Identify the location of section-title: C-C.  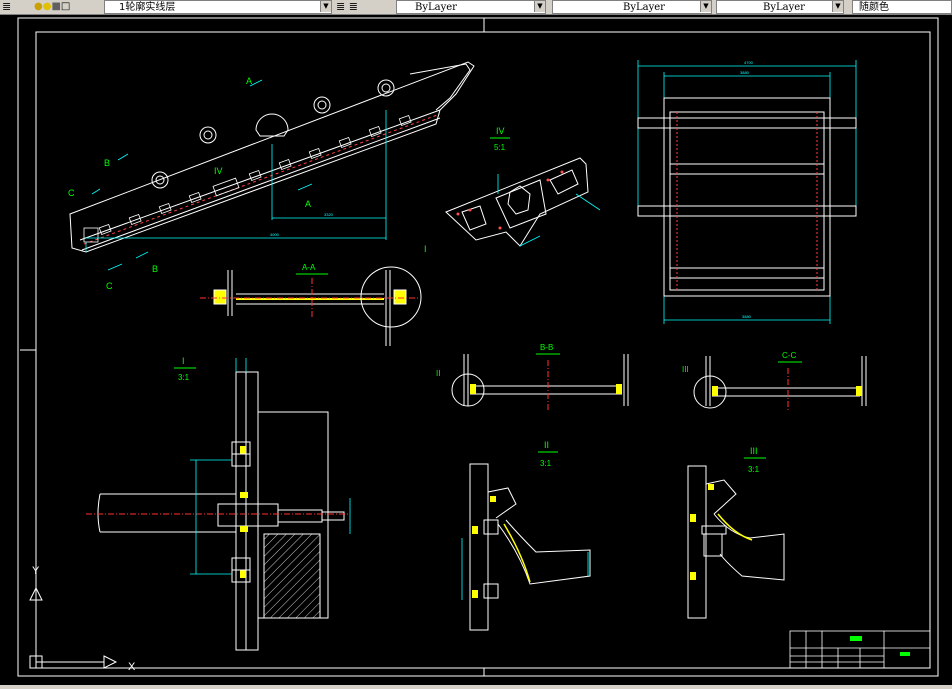
(789, 355).